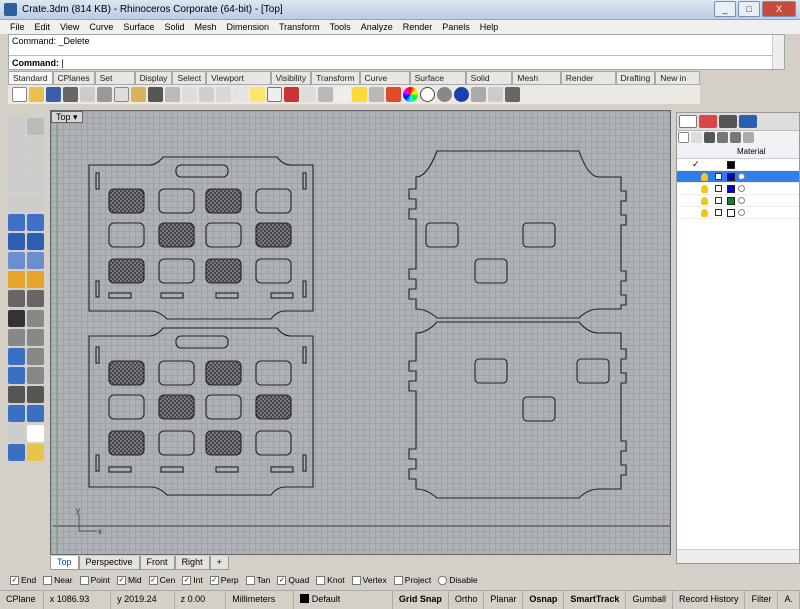 The image size is (800, 609). I want to click on mirror-icon, so click(35, 376).